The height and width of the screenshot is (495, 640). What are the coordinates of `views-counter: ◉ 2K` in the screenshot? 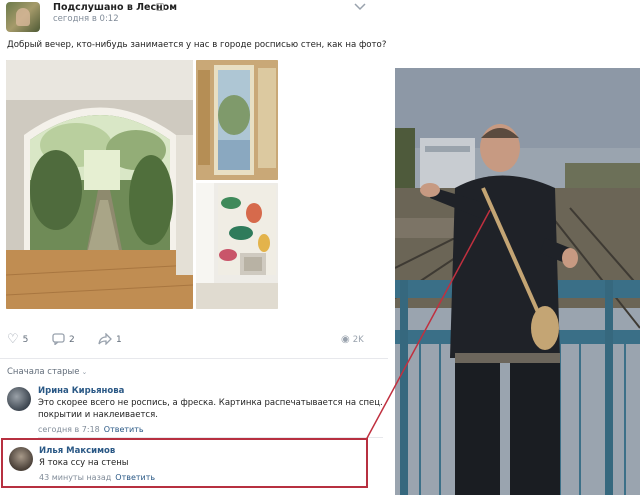 It's located at (352, 339).